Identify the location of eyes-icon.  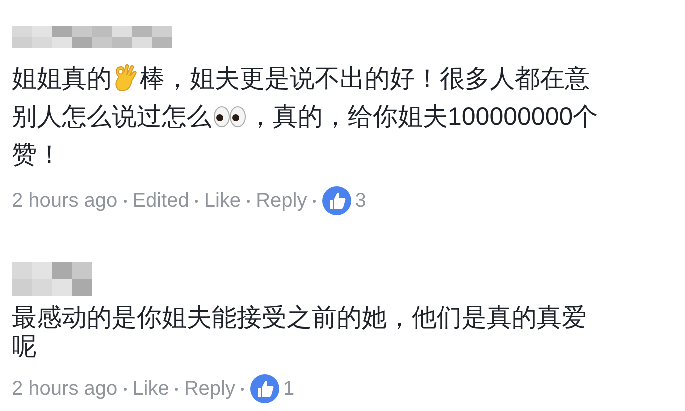
(230, 117).